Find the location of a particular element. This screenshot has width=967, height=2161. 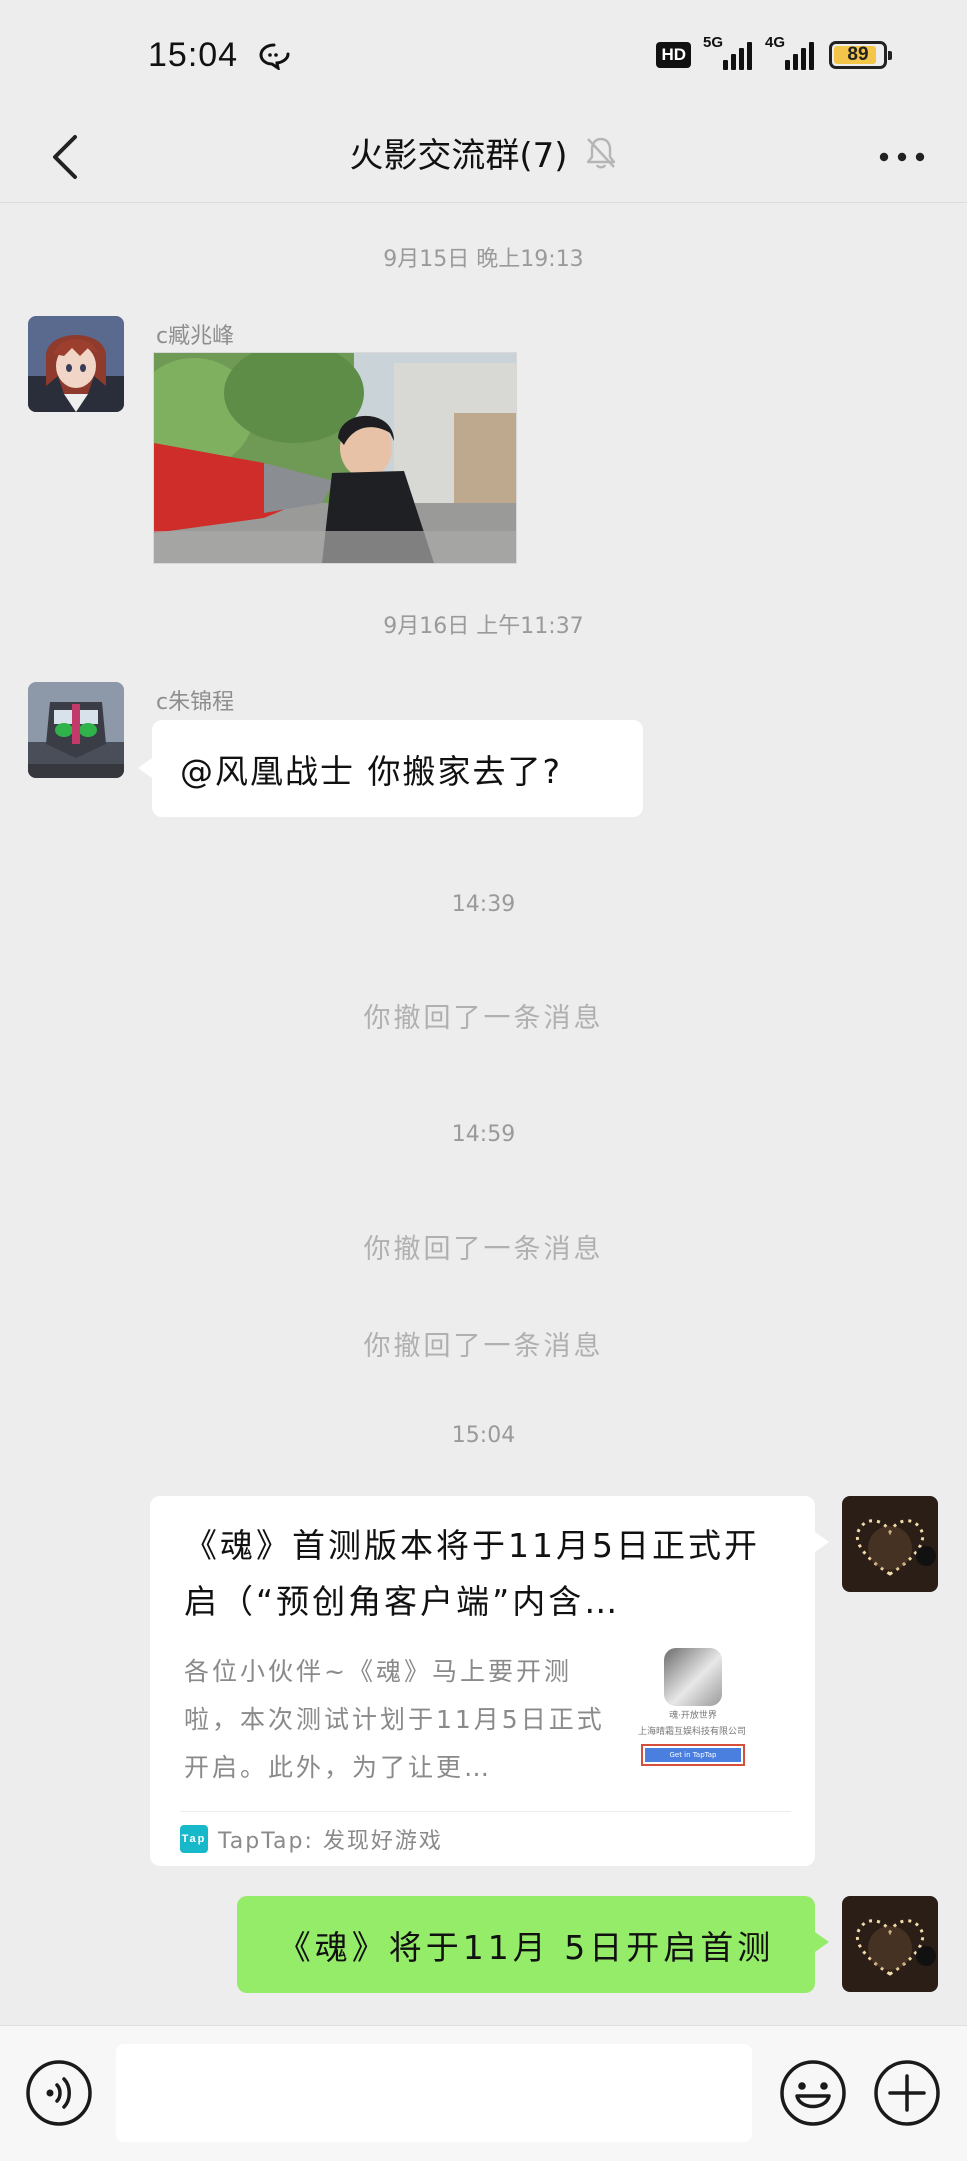

voice-input-button is located at coordinates (59, 2093).